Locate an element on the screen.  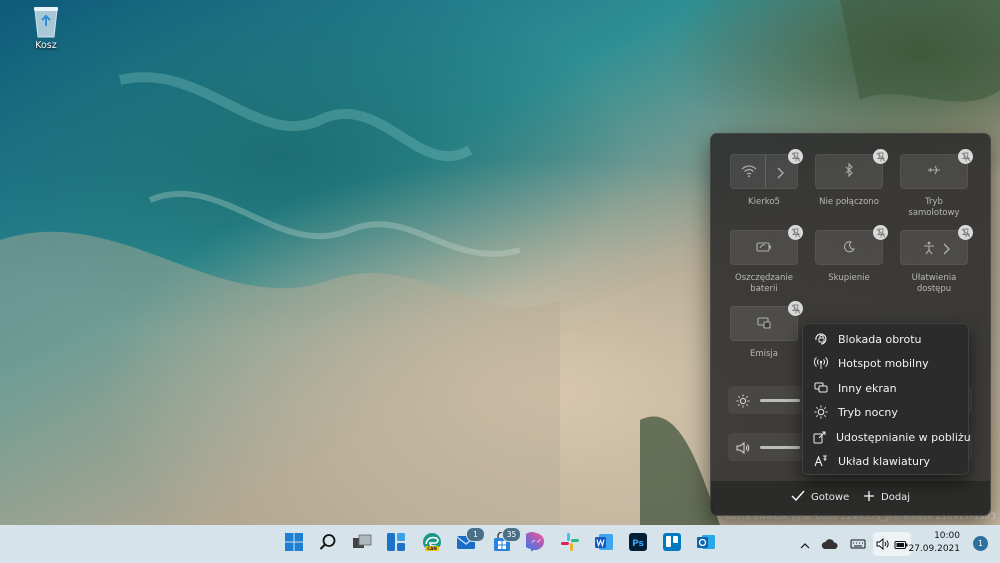
slack-button is located at coordinates (570, 544).